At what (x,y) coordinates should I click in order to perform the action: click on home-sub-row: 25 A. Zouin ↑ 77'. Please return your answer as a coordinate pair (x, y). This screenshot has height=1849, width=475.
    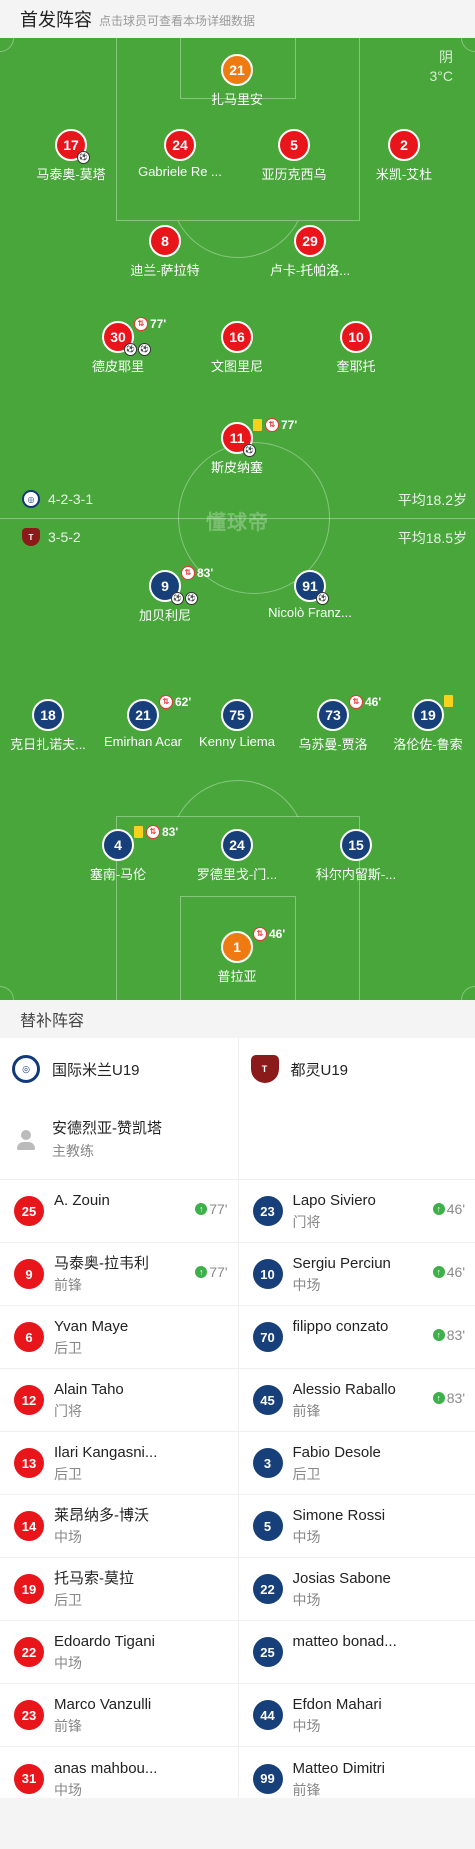
    Looking at the image, I should click on (119, 1211).